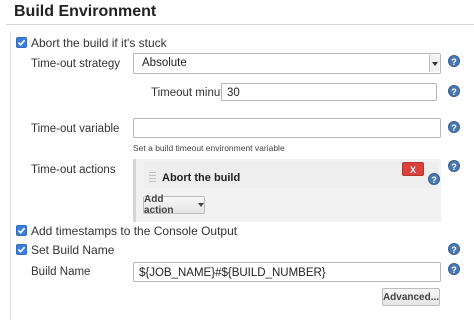 The height and width of the screenshot is (320, 474). What do you see at coordinates (99, 43) in the screenshot?
I see `abort-stuck-label: Abort the build if it's stuck` at bounding box center [99, 43].